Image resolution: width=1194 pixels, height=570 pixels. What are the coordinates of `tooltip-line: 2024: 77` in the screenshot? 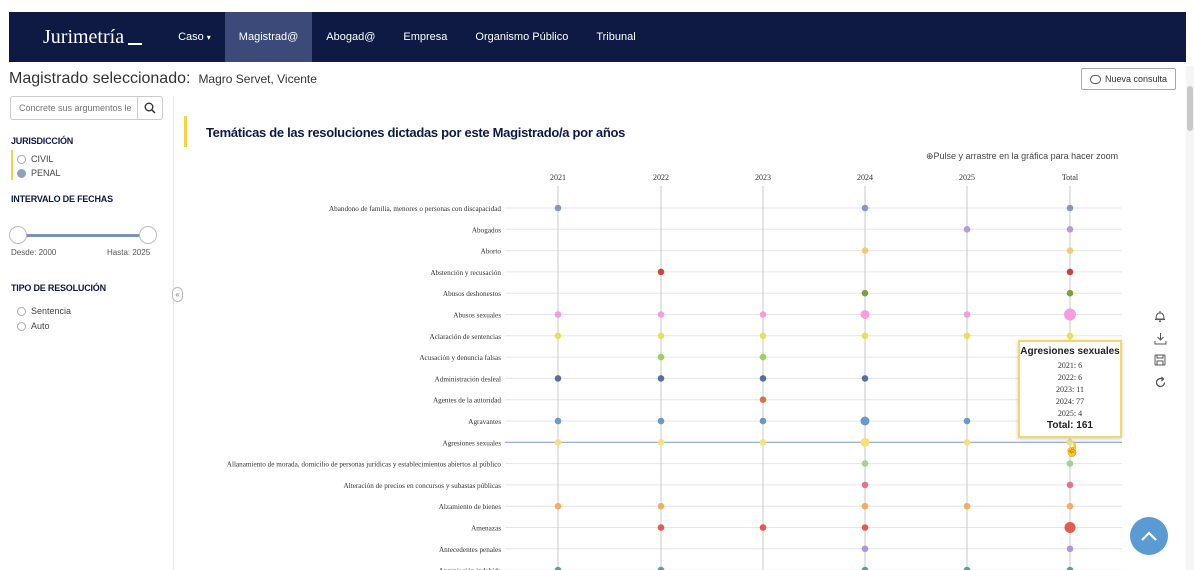 It's located at (1070, 401).